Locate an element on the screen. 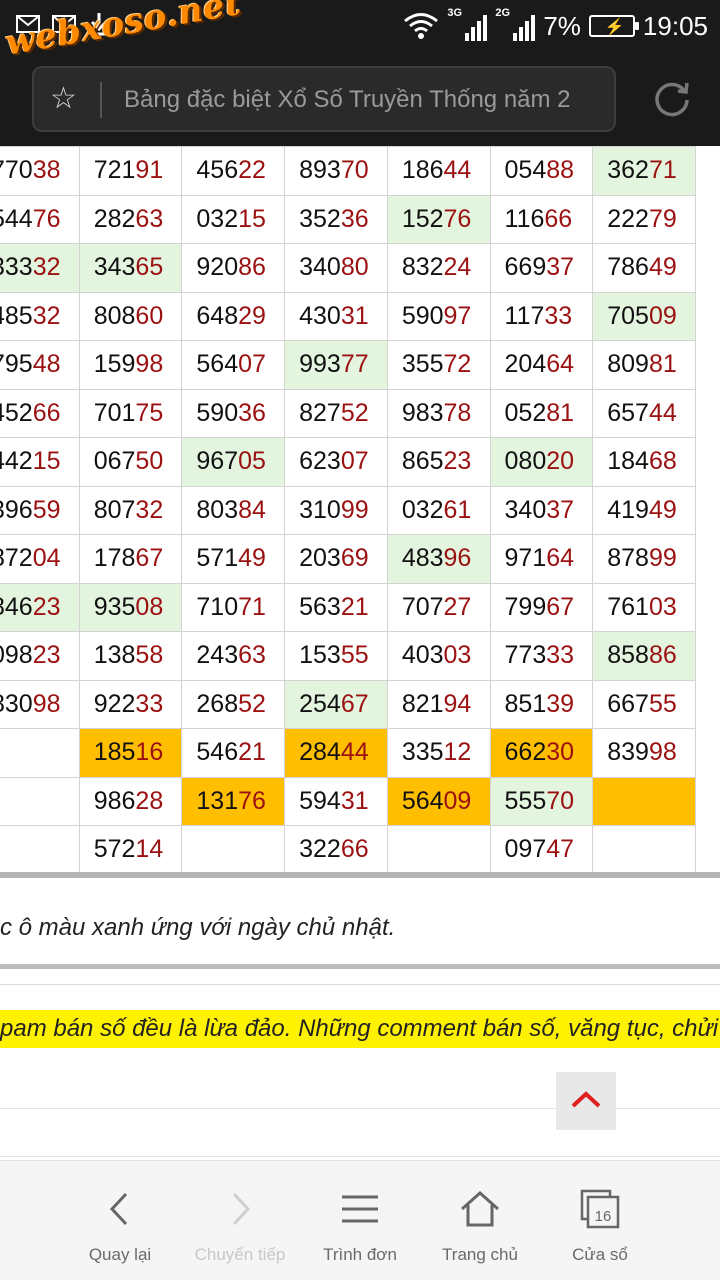 This screenshot has height=1280, width=720. table-row: 98628 13176 59431 56409 55570 is located at coordinates (348, 801).